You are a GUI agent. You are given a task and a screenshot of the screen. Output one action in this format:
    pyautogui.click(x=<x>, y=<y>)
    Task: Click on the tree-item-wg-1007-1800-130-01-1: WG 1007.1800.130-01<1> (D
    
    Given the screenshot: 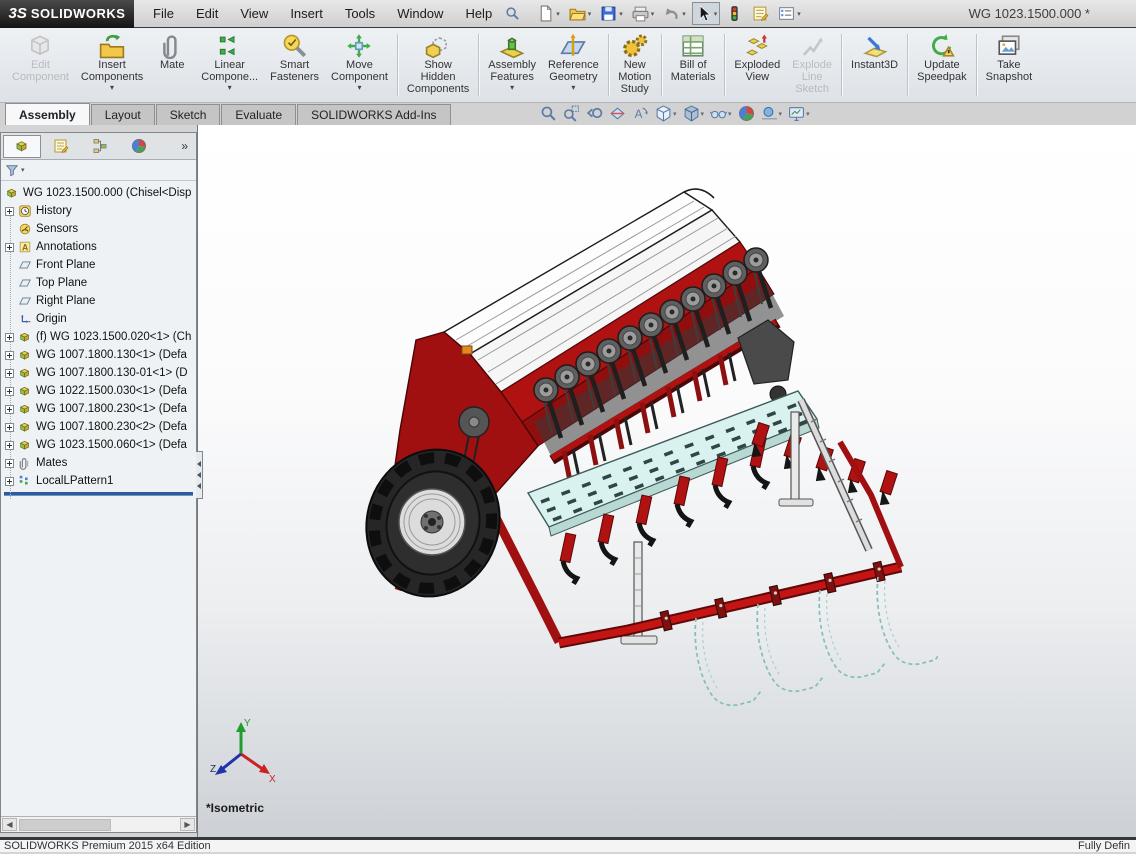 What is the action you would take?
    pyautogui.click(x=98, y=373)
    